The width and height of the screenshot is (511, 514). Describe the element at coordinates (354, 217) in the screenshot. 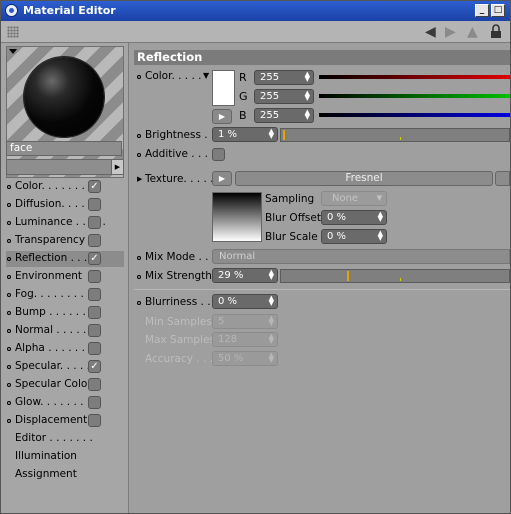

I see `blur-offset-field: 0 % ▲ ▼` at that location.